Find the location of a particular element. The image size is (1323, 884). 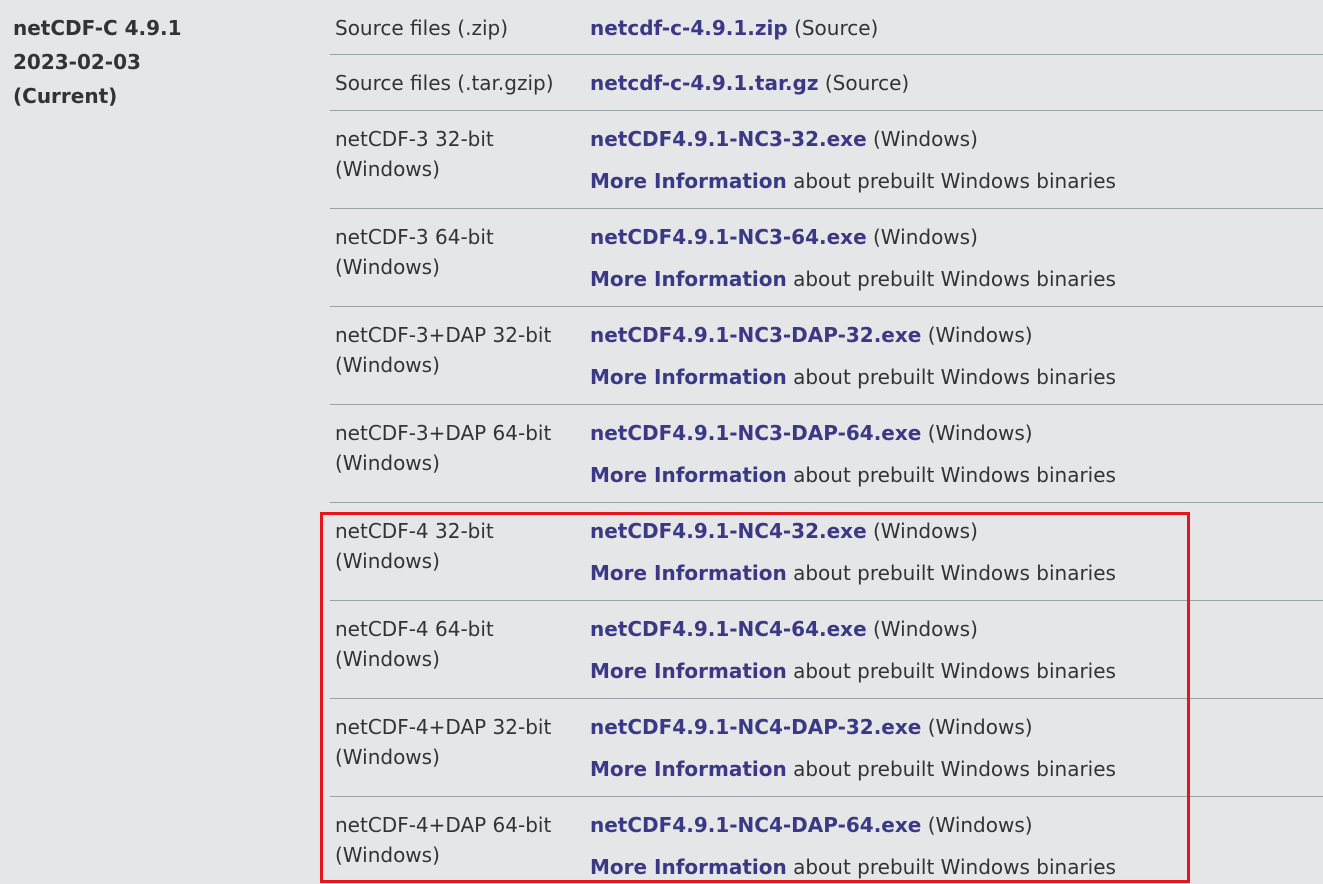

row-label: Source files (.zip) is located at coordinates (421, 28).